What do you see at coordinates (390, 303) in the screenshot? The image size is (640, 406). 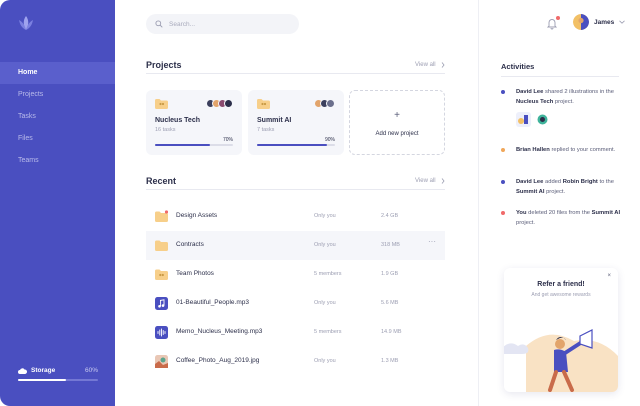 I see `file-size: 5.6 MB` at bounding box center [390, 303].